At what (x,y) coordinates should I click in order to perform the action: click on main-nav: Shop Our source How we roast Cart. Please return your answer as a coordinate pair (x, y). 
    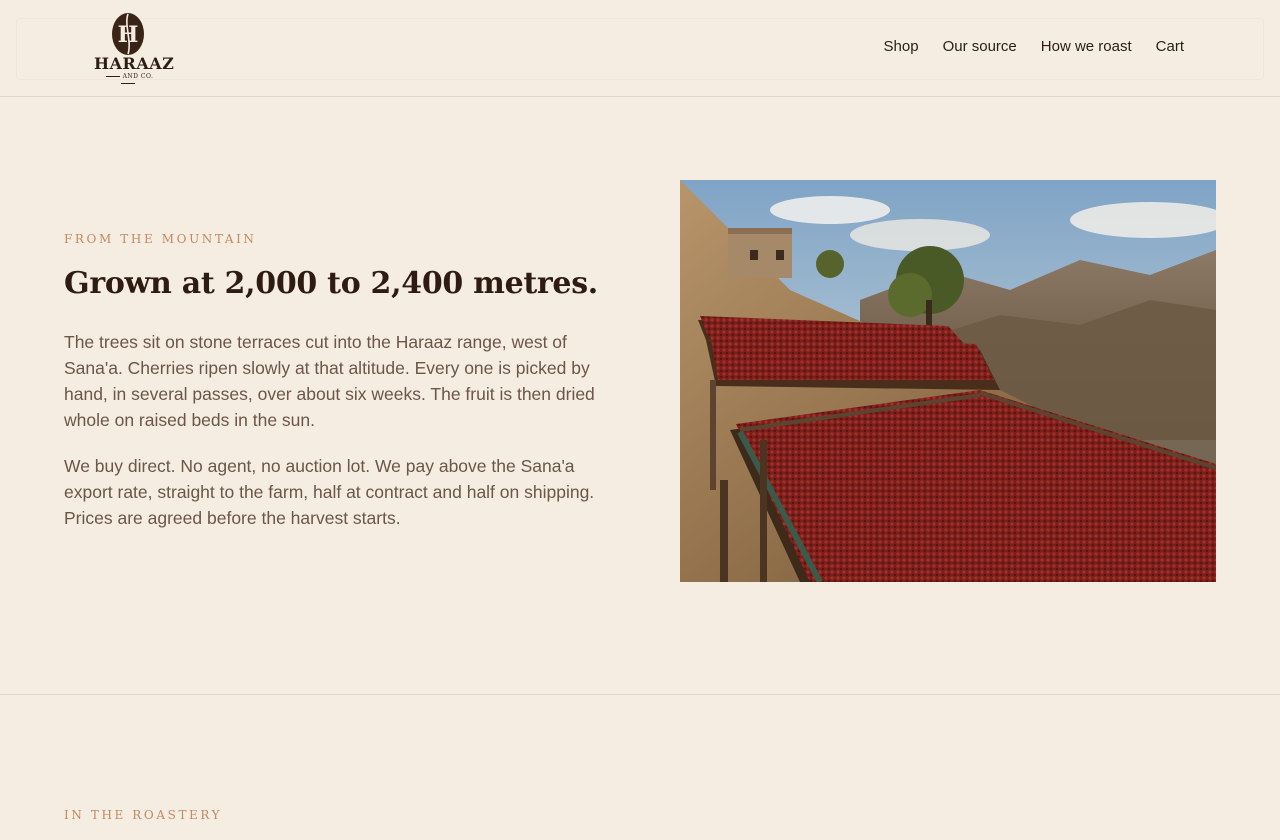
    Looking at the image, I should click on (1034, 46).